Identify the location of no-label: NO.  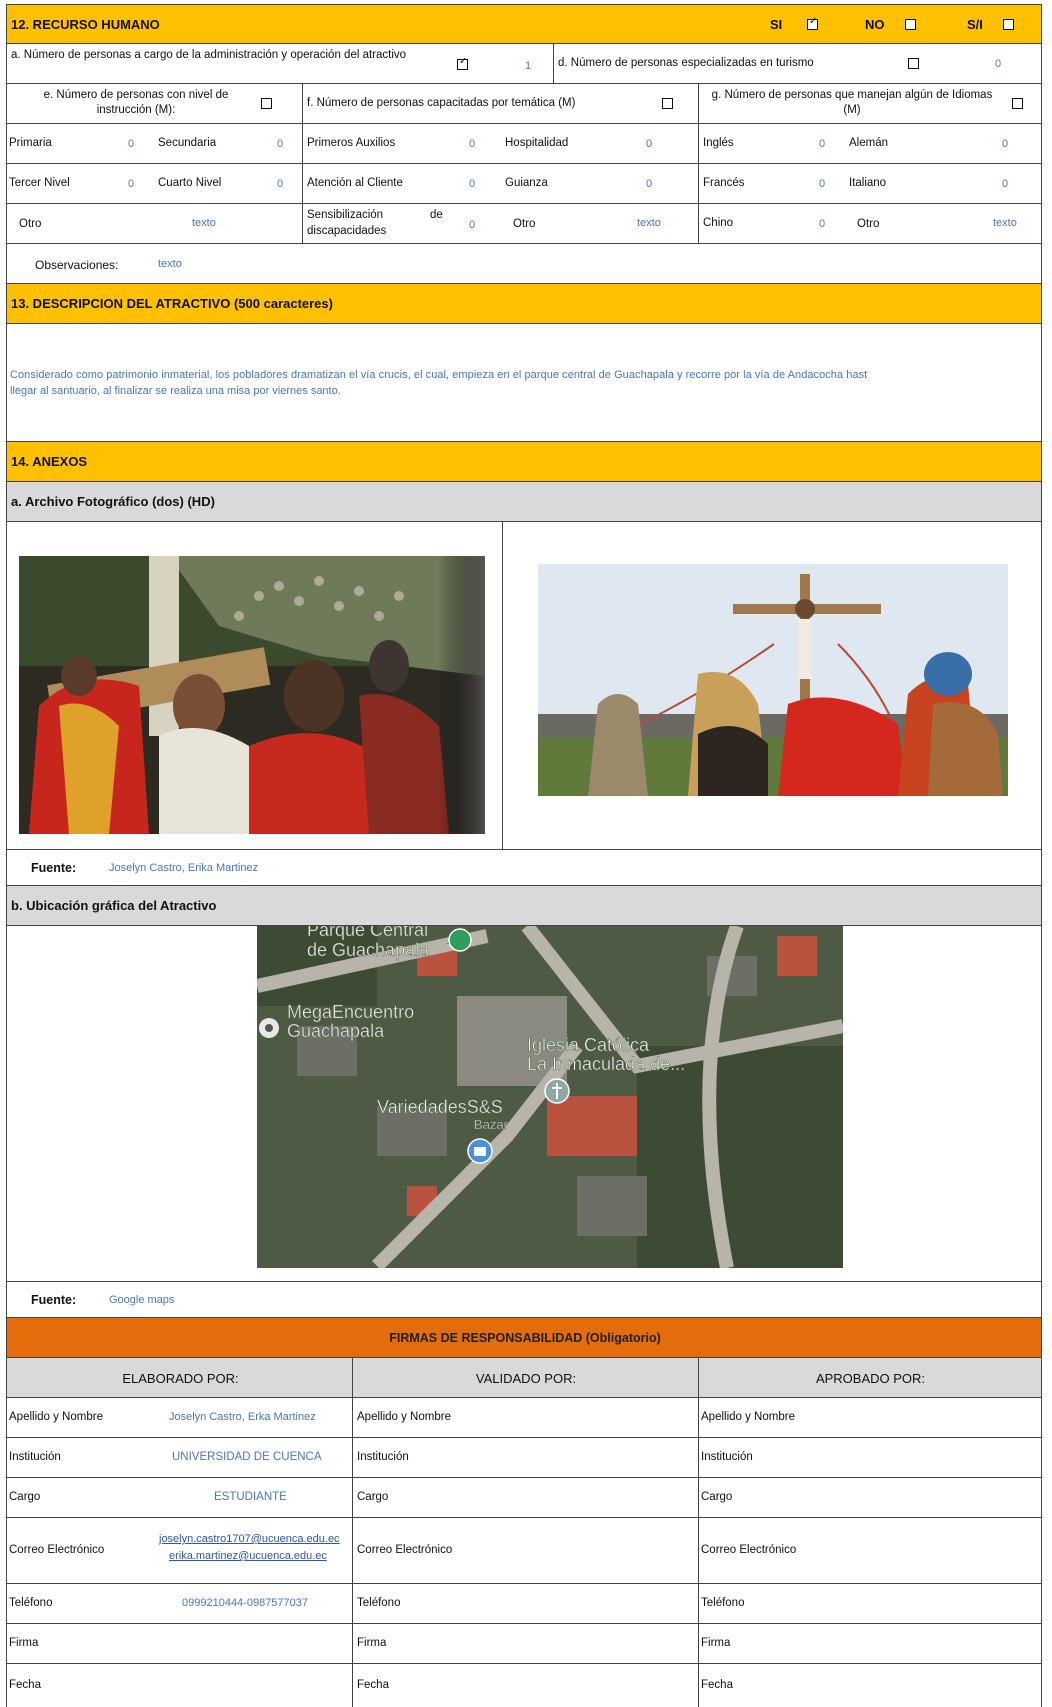
(875, 24).